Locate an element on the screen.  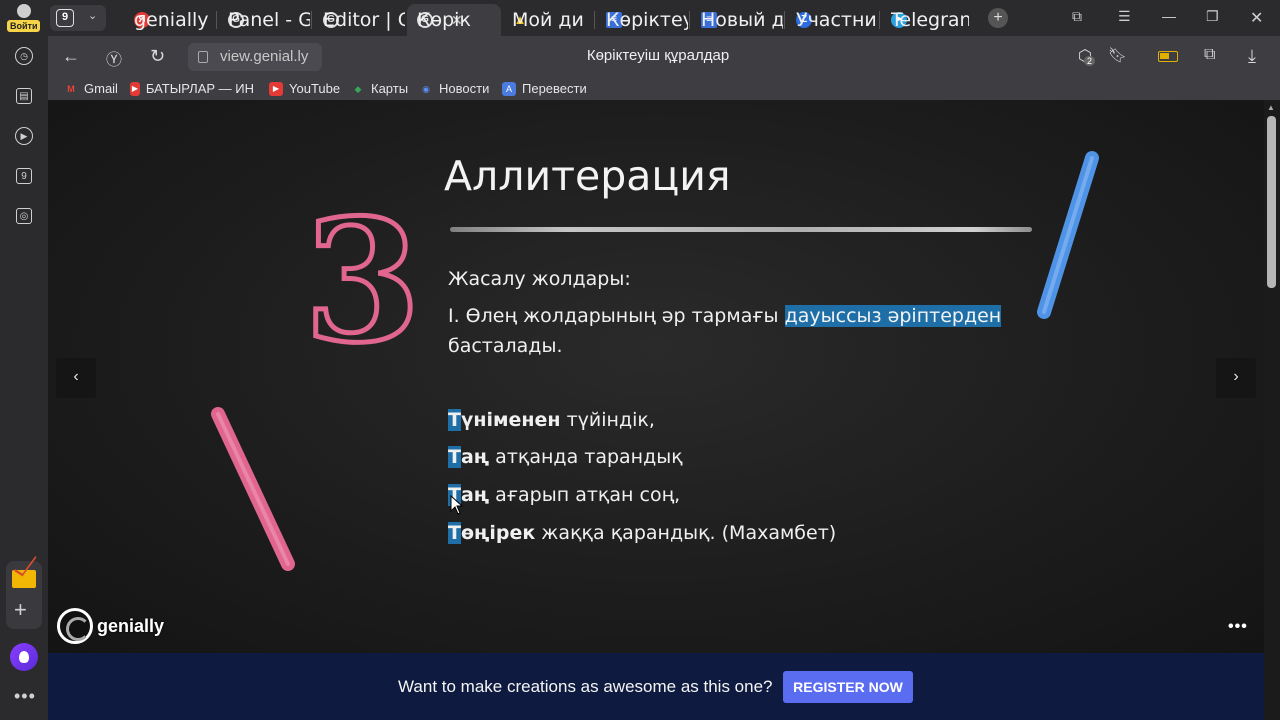
shield-badge: 2 is located at coordinates (1090, 61).